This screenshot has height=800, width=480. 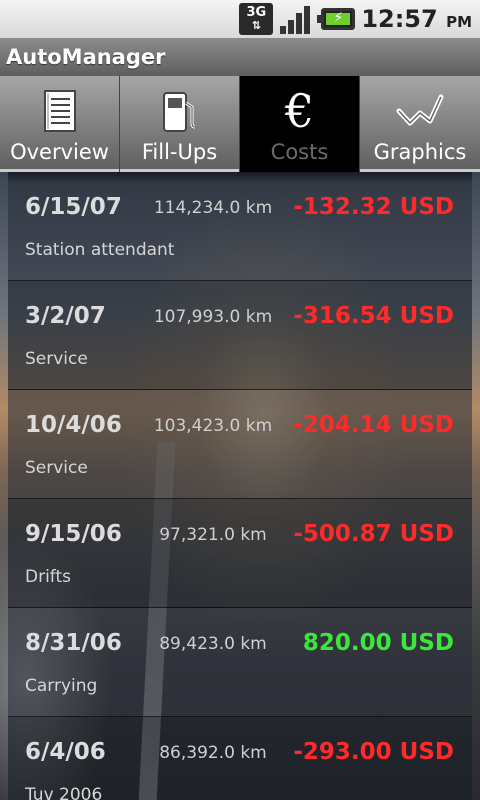 What do you see at coordinates (399, 19) in the screenshot?
I see `clock-time: 12:57` at bounding box center [399, 19].